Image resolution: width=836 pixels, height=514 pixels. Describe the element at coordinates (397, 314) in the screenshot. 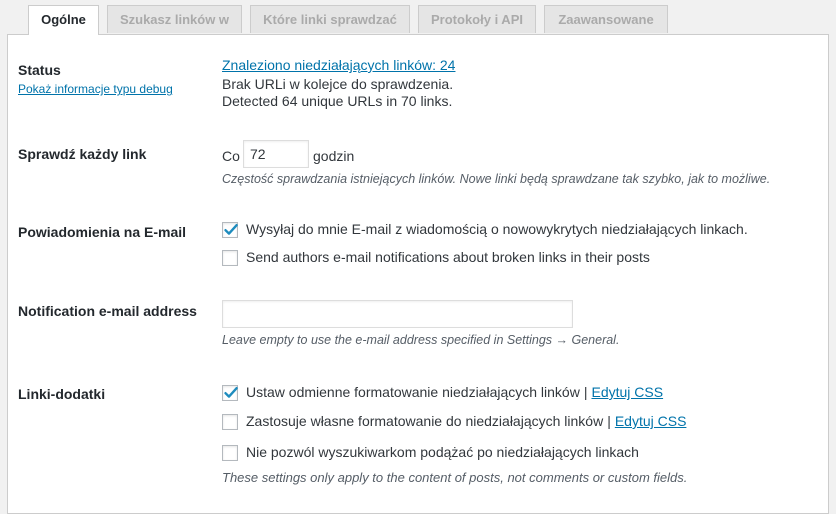

I see `notification-email-input` at that location.